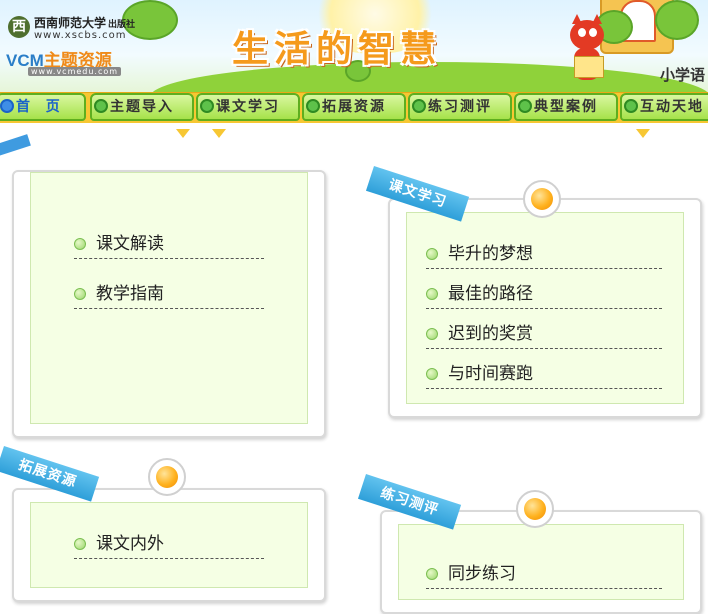 This screenshot has width=708, height=614. What do you see at coordinates (566, 107) in the screenshot?
I see `nav-tab-cases: 典型案例` at bounding box center [566, 107].